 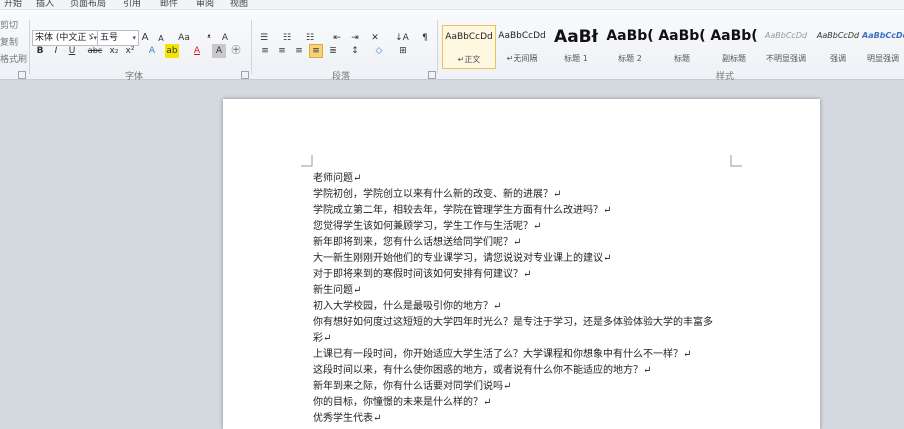 I want to click on tab-page-layout: 页面布局, so click(x=88, y=4).